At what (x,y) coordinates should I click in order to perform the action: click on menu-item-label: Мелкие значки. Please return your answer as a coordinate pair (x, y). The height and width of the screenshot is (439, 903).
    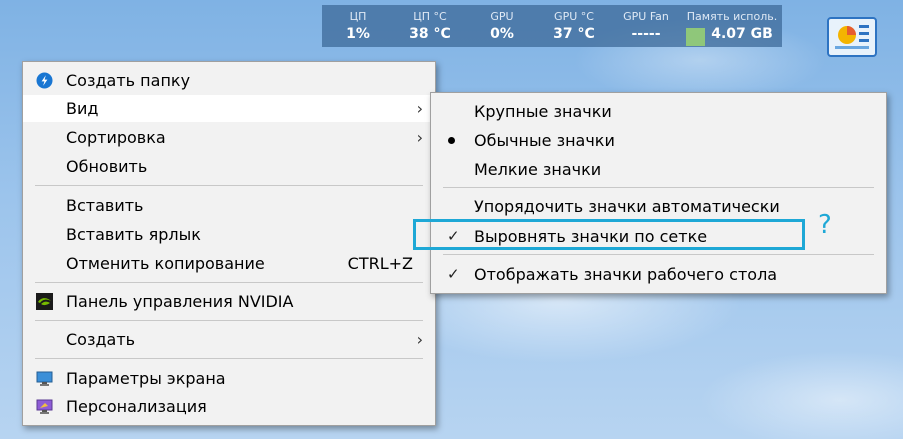
    Looking at the image, I should click on (538, 169).